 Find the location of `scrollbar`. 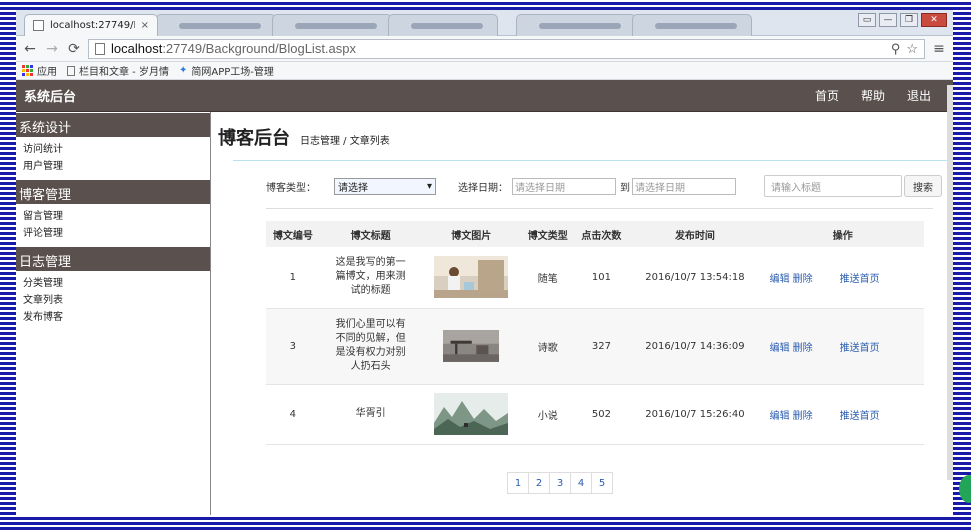

scrollbar is located at coordinates (950, 282).